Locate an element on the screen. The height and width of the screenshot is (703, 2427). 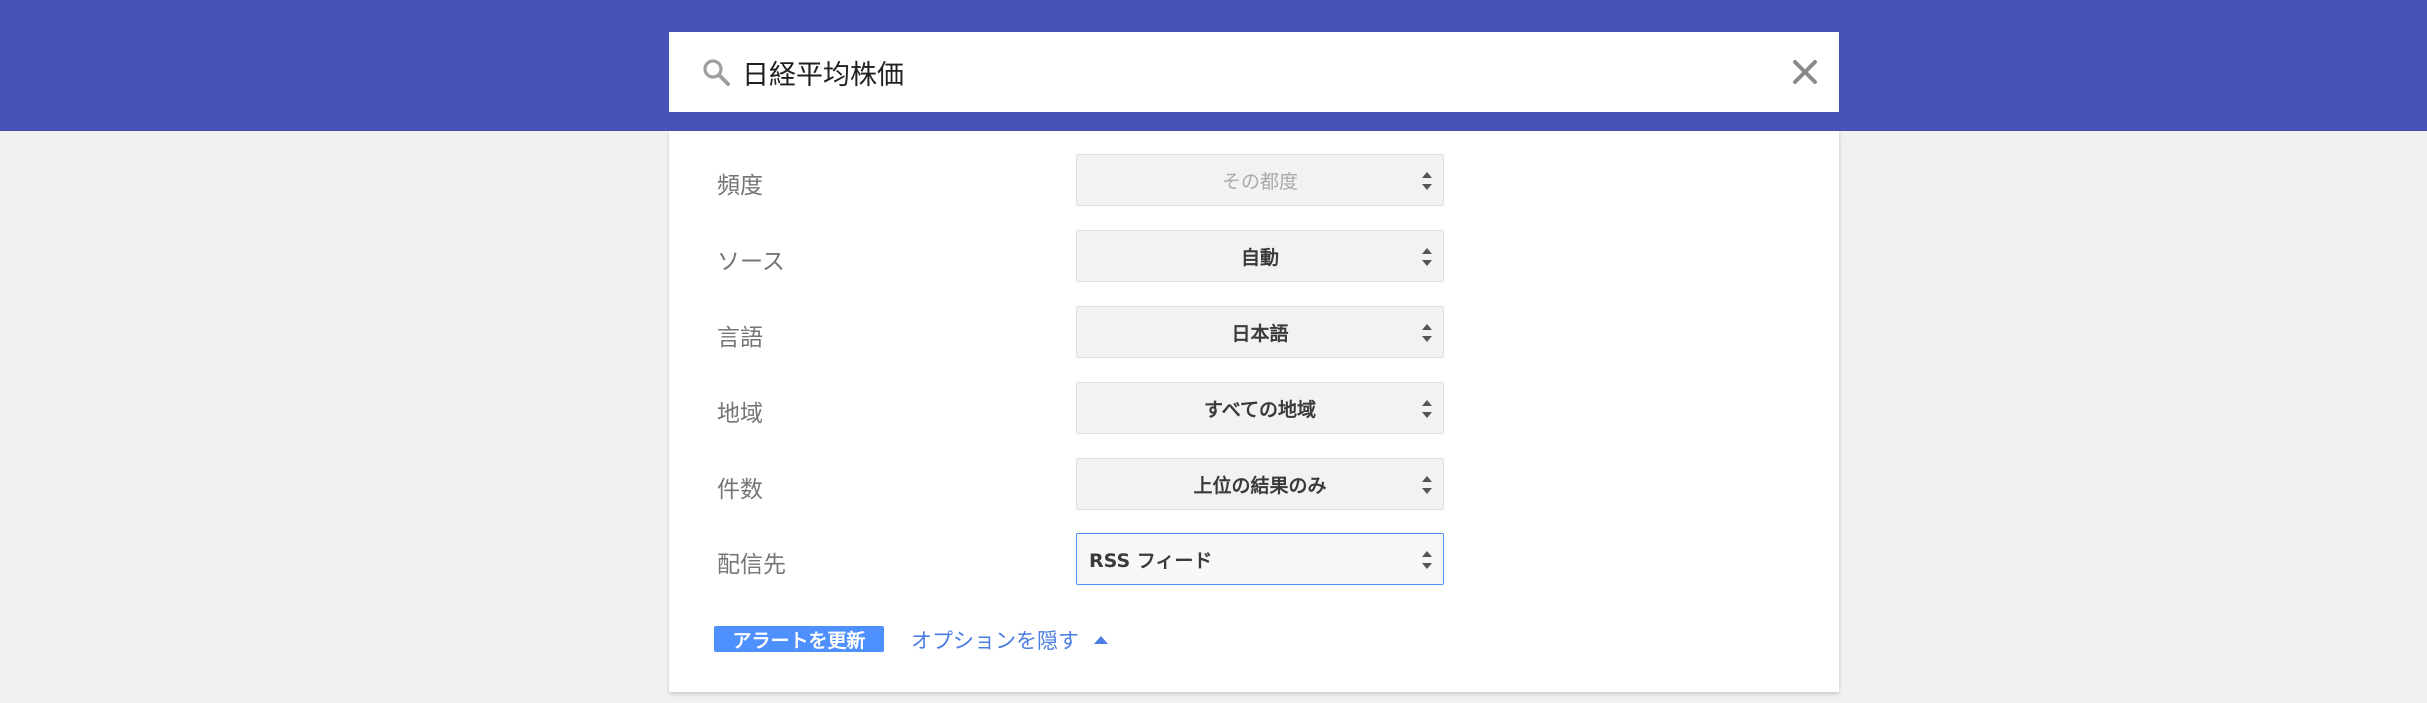
search-icon is located at coordinates (716, 72).